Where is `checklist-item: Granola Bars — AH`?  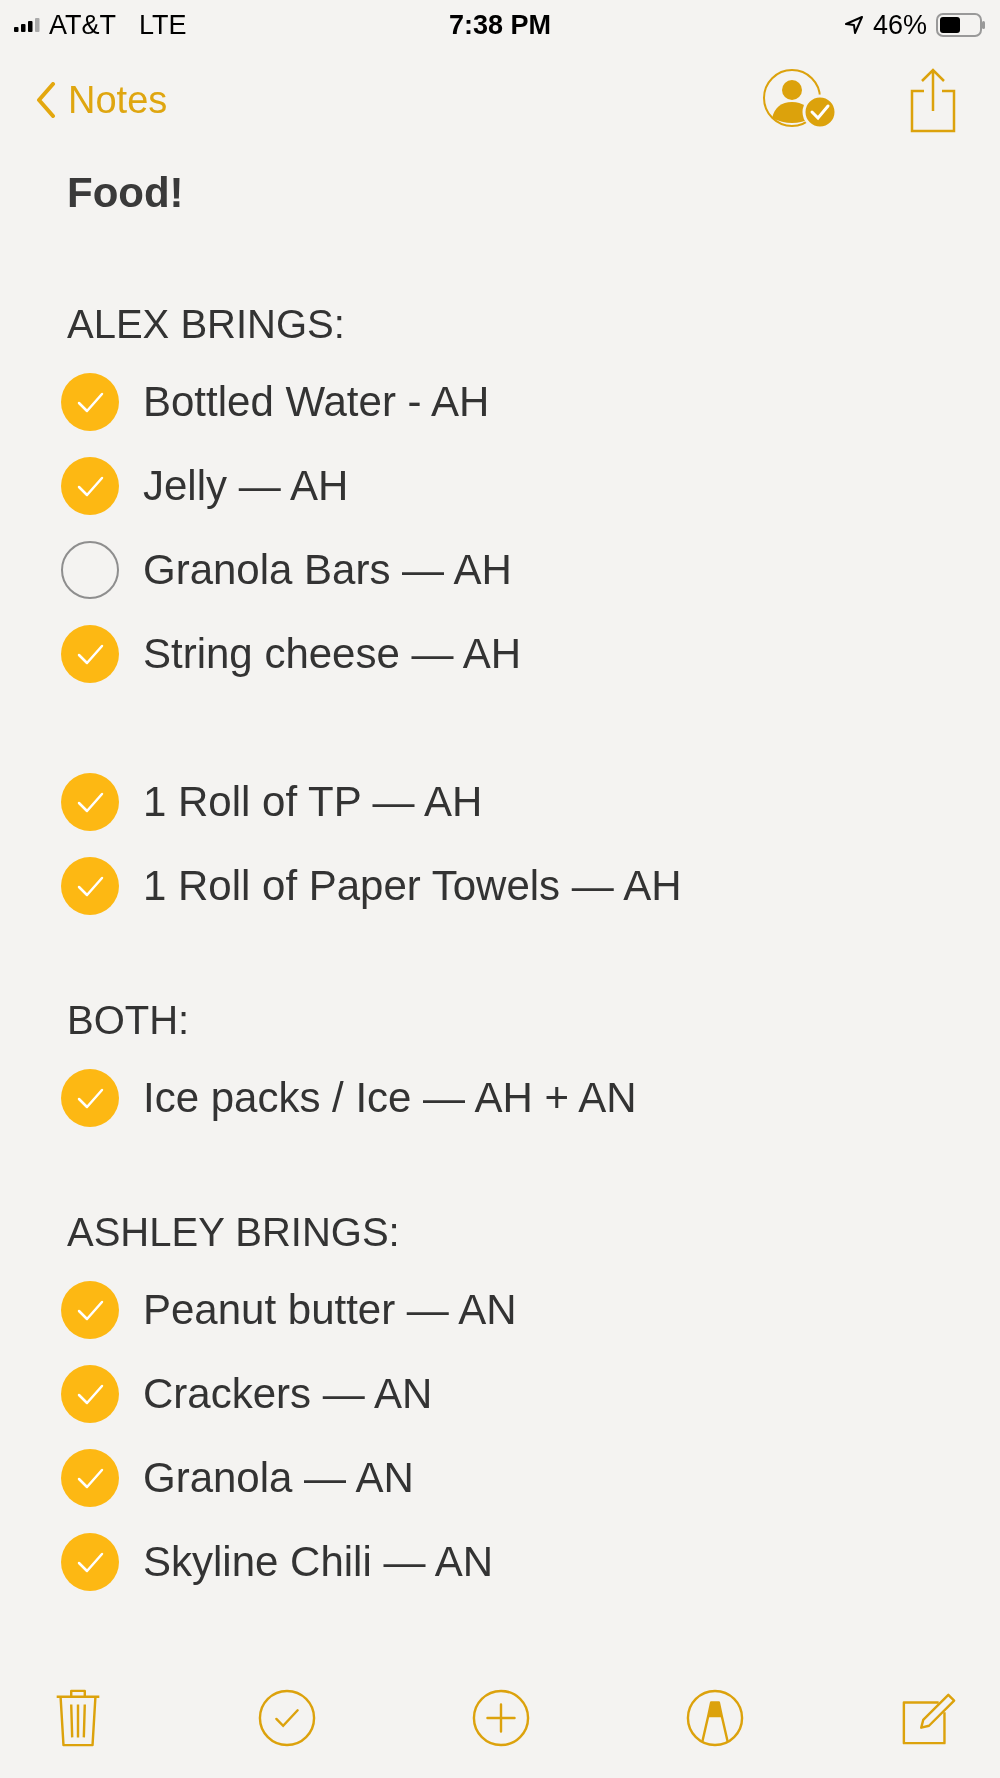 checklist-item: Granola Bars — AH is located at coordinates (327, 570).